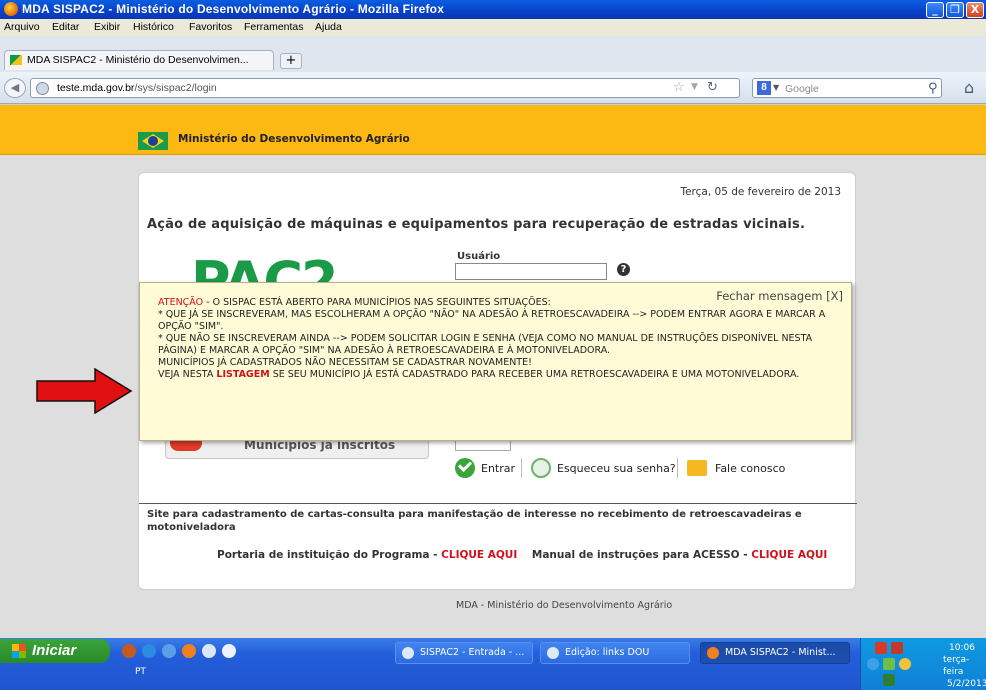  Describe the element at coordinates (181, 302) in the screenshot. I see `attention-label: ATENÇÃO` at that location.